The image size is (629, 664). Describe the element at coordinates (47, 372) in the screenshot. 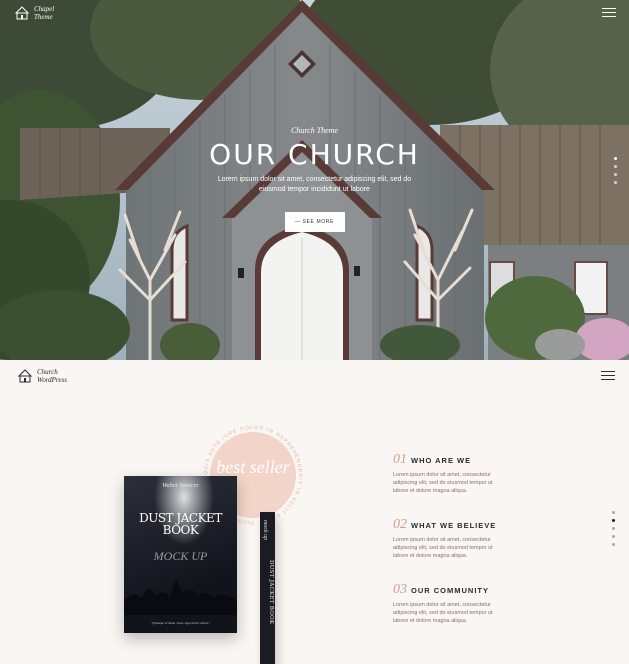

I see `header-logo-line-1: Church` at that location.